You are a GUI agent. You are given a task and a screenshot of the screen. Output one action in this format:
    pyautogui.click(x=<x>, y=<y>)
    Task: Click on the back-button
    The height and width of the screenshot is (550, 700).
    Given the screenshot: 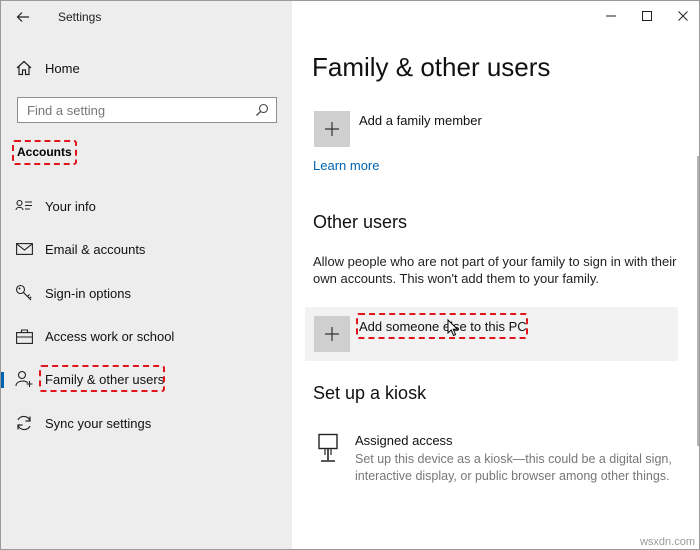 What is the action you would take?
    pyautogui.click(x=23, y=17)
    